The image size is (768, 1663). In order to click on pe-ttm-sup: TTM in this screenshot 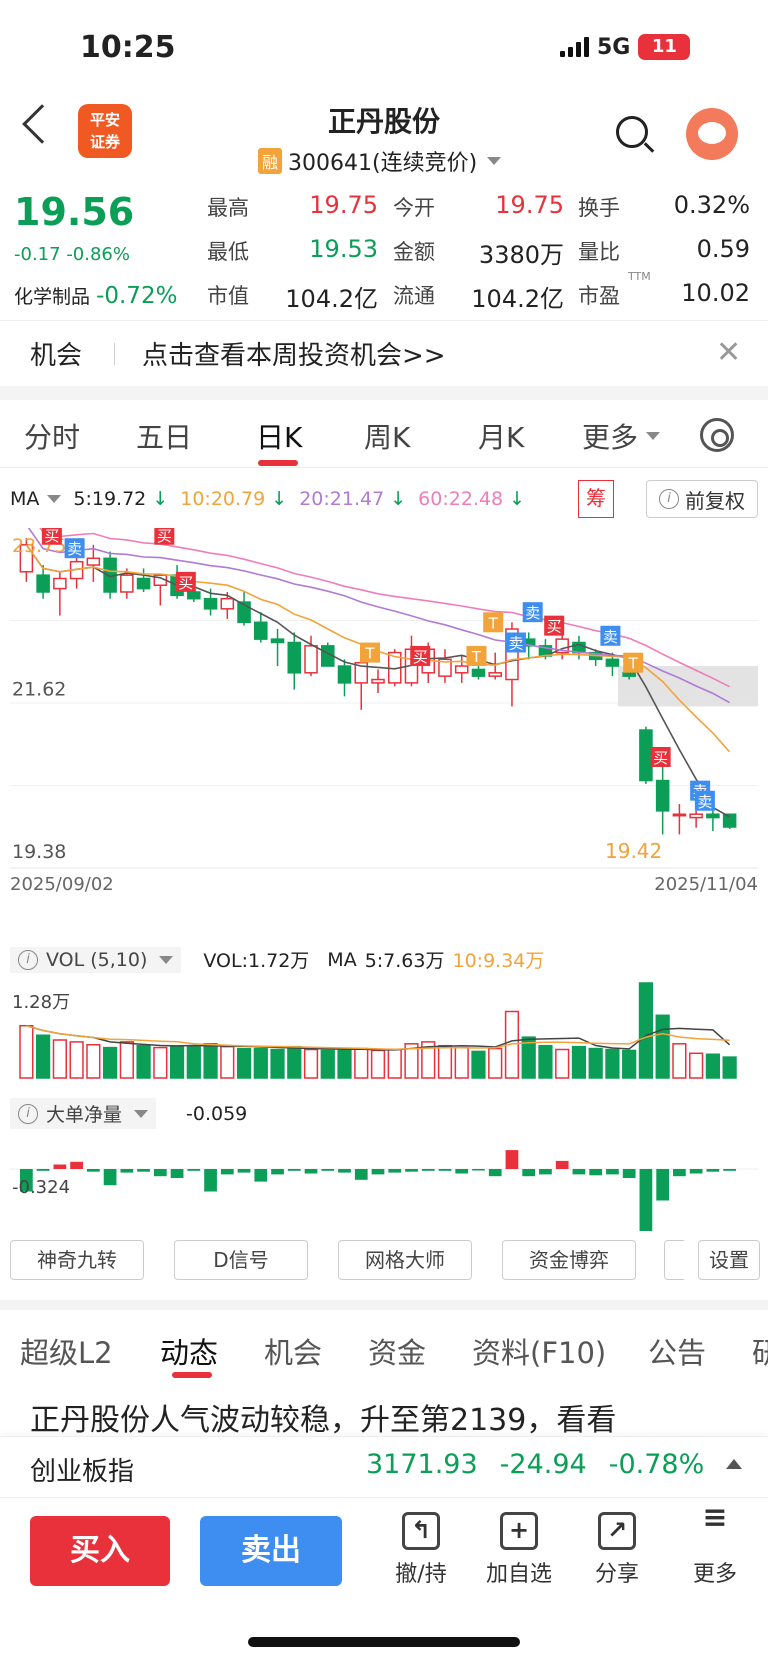, I will do `click(639, 276)`.